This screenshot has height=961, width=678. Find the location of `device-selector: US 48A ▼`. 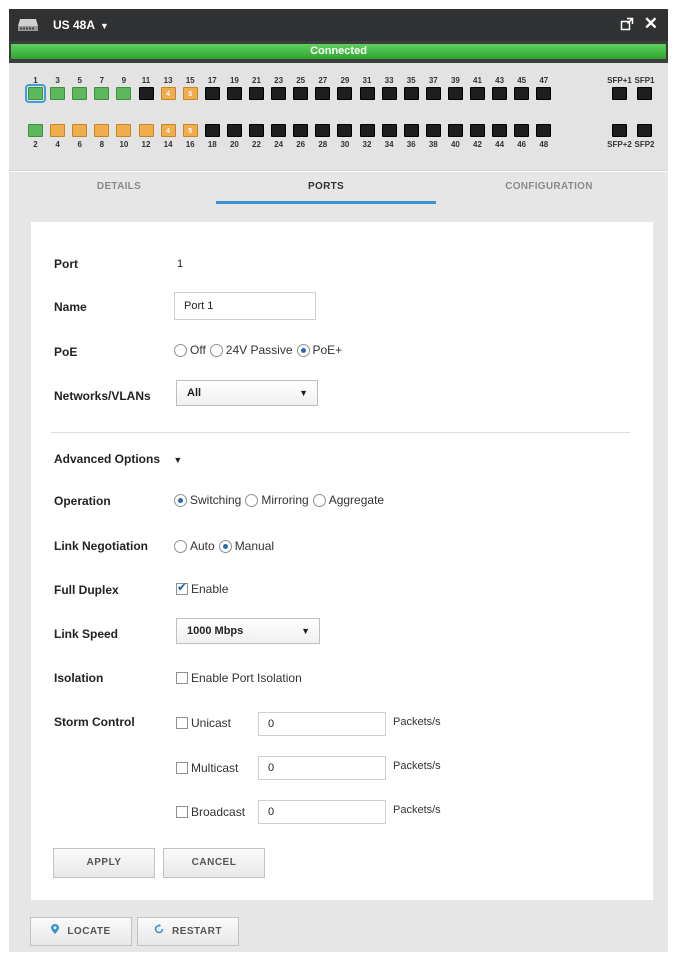

device-selector: US 48A ▼ is located at coordinates (81, 25).